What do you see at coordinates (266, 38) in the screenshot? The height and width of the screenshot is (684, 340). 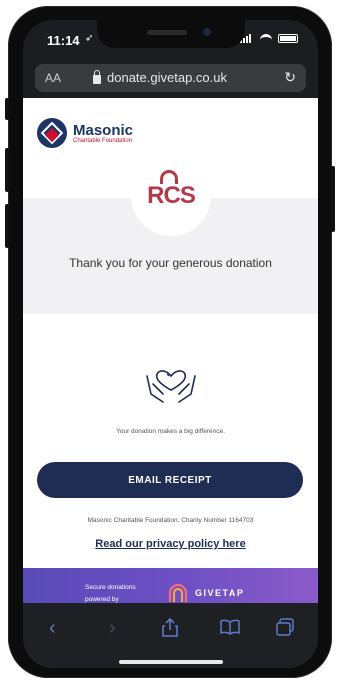 I see `wifi-icon` at bounding box center [266, 38].